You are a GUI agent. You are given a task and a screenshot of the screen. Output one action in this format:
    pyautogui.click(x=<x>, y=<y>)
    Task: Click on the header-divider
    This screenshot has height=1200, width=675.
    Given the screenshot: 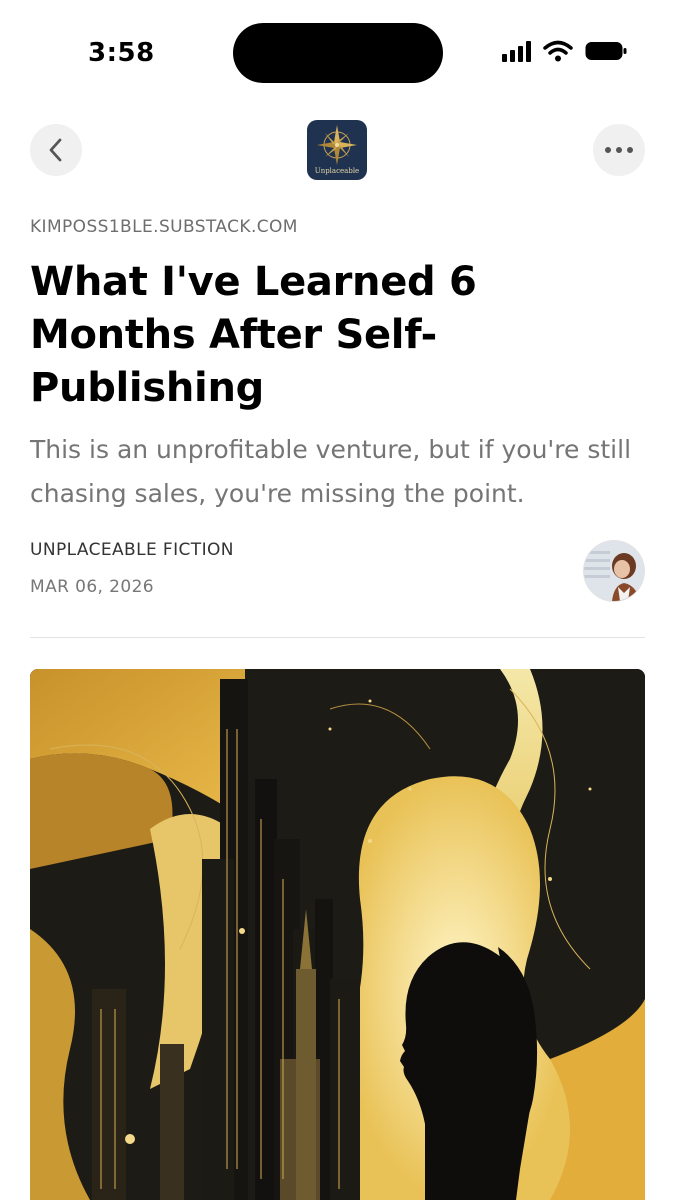 What is the action you would take?
    pyautogui.click(x=337, y=637)
    